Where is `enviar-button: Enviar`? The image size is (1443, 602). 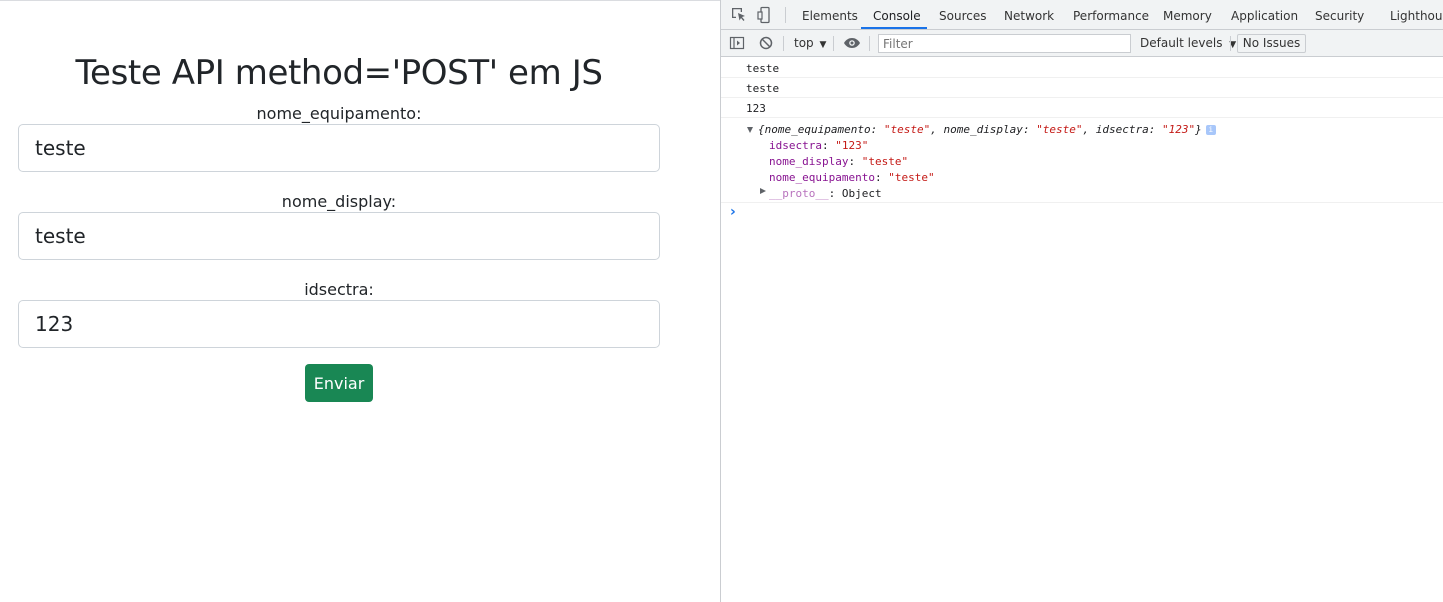 enviar-button: Enviar is located at coordinates (339, 383).